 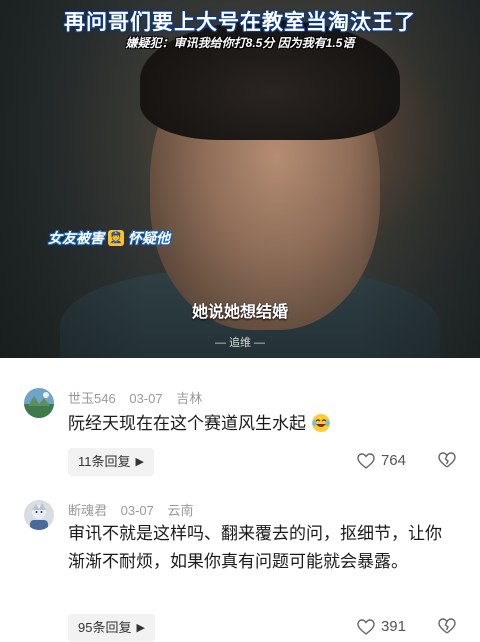 I want to click on comment-text: 阮经天现在在这个赛道风生水起, so click(x=263, y=424).